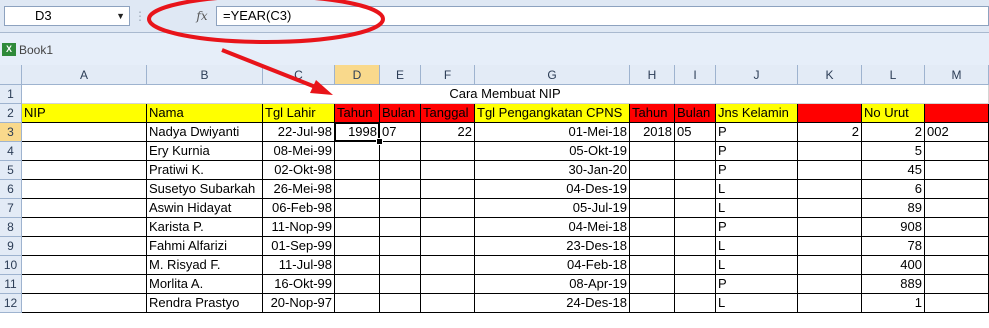 Image resolution: width=989 pixels, height=328 pixels. Describe the element at coordinates (830, 265) in the screenshot. I see `cell-k10` at that location.